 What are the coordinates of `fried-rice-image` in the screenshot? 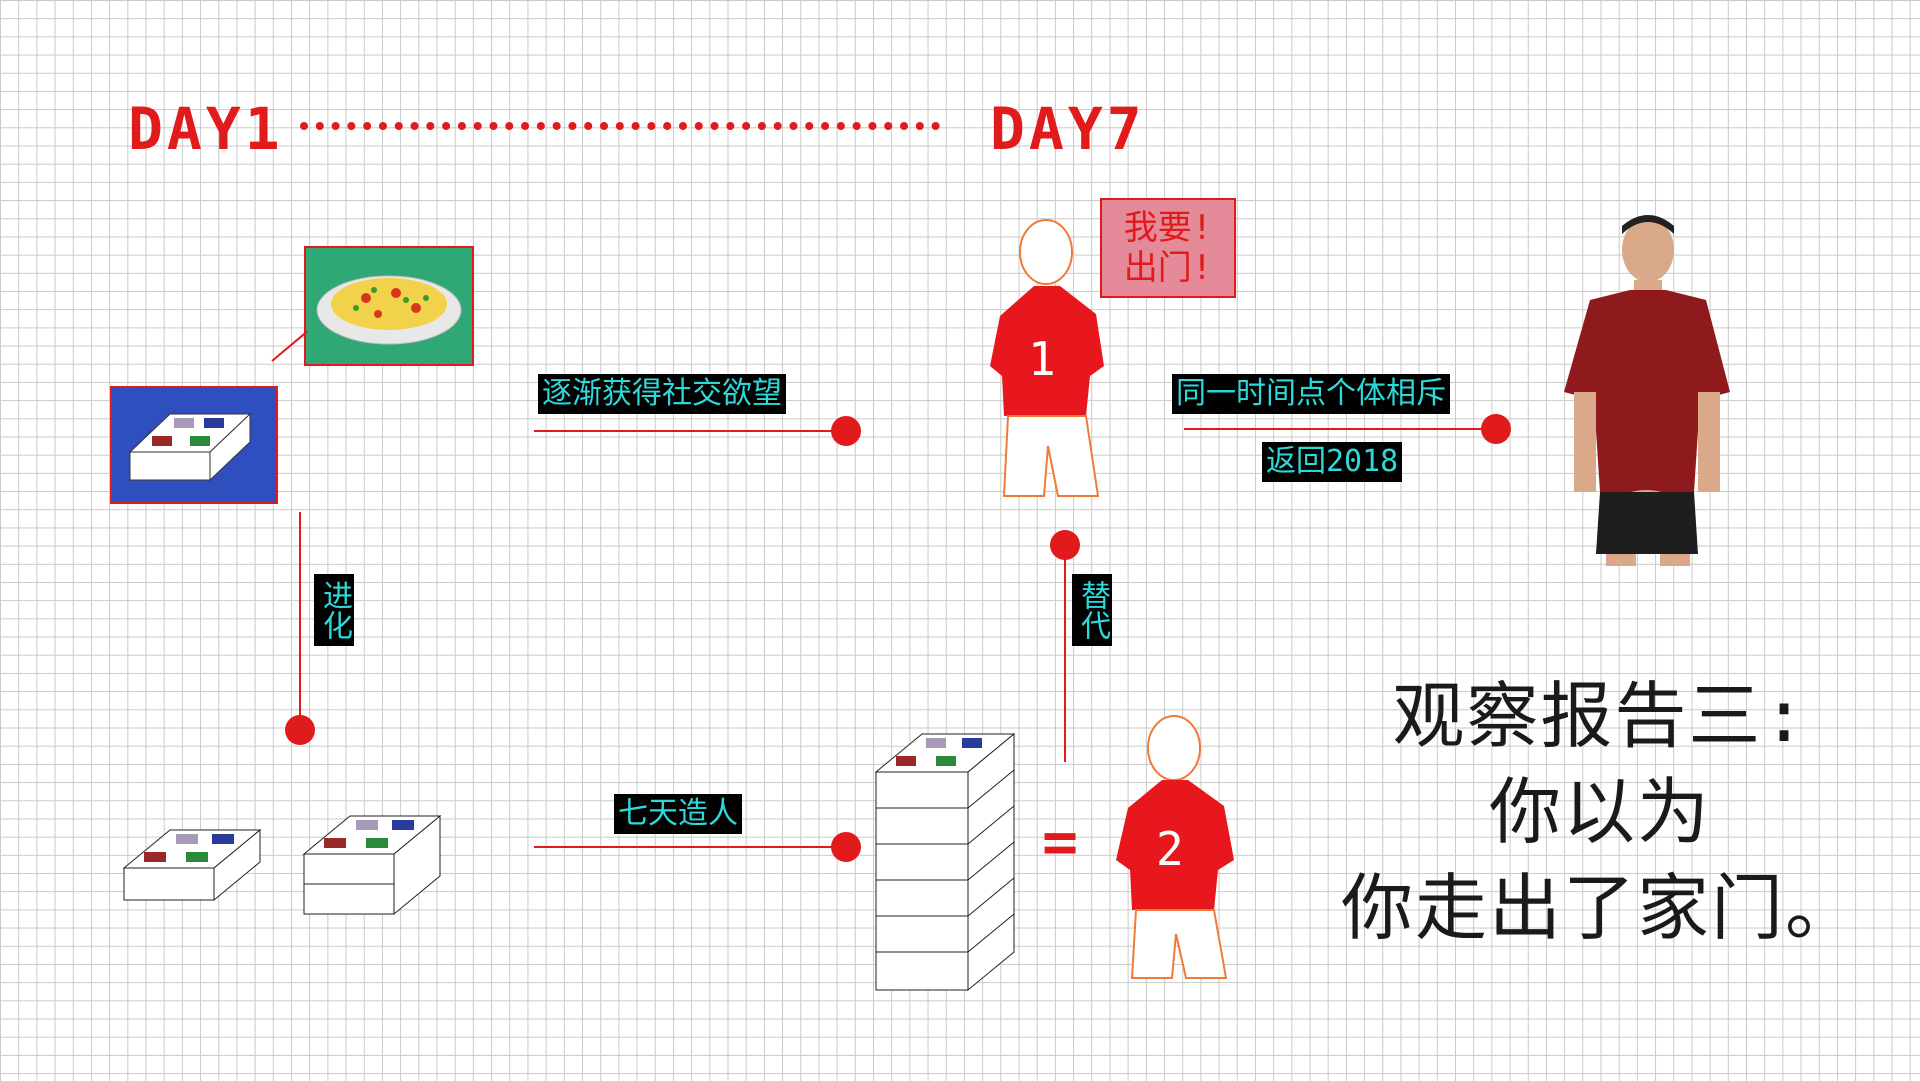 It's located at (389, 306).